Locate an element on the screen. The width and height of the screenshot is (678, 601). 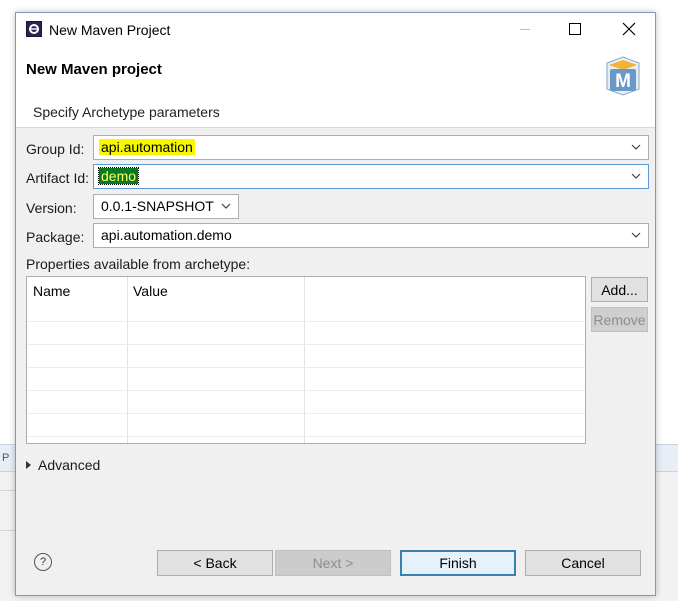
artifact-id-label: Artifact Id: is located at coordinates (58, 178).